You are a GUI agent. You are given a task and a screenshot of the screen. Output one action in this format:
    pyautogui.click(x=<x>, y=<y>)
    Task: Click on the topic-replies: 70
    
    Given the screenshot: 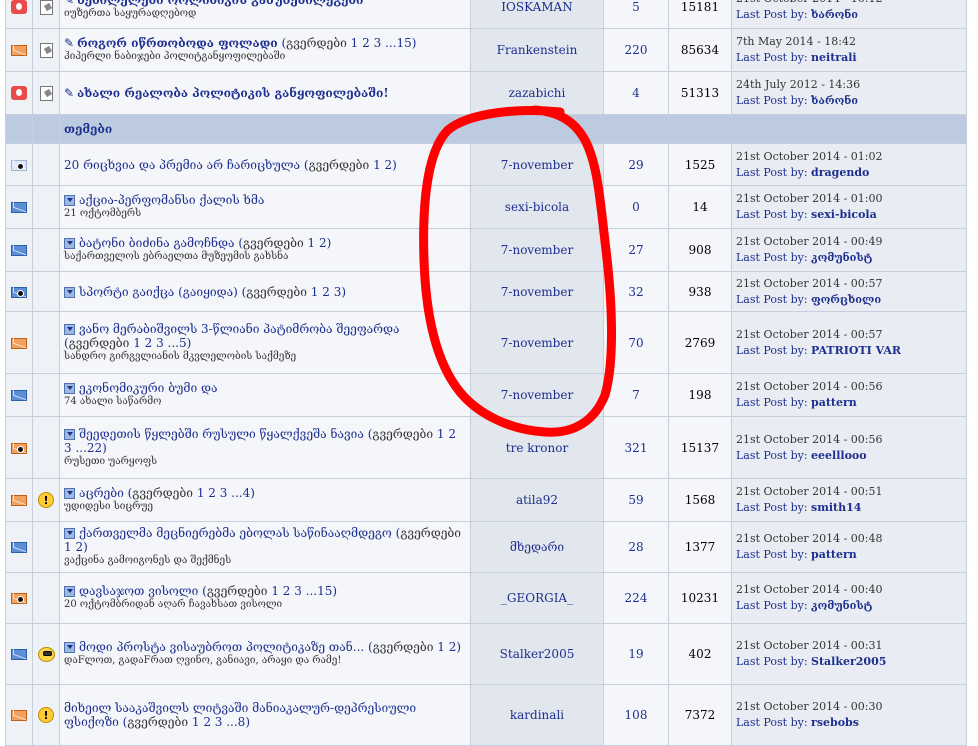 What is the action you would take?
    pyautogui.click(x=635, y=343)
    